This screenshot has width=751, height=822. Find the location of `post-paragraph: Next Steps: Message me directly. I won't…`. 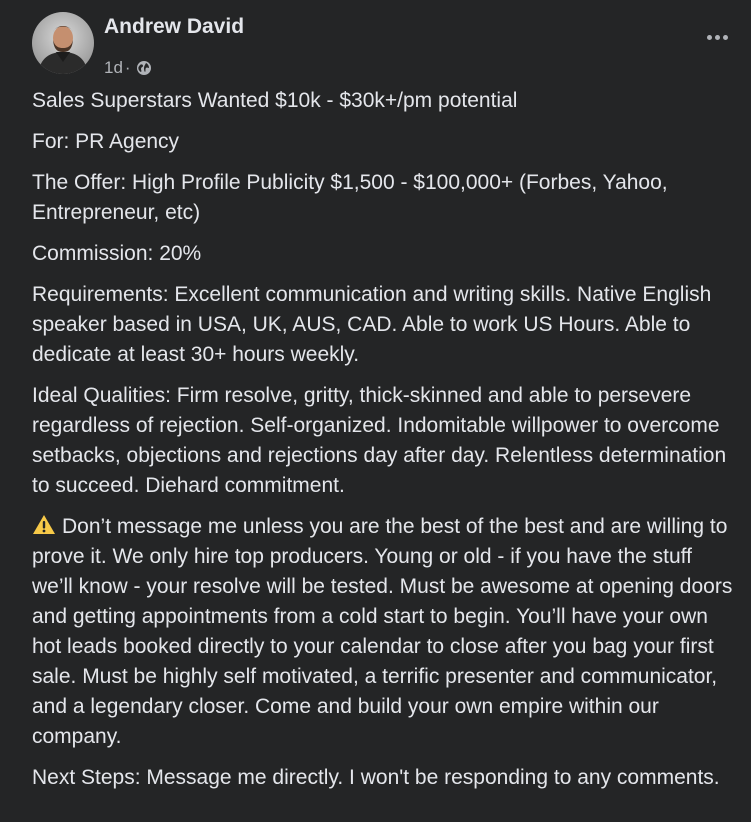

post-paragraph: Next Steps: Message me directly. I won't… is located at coordinates (376, 777).